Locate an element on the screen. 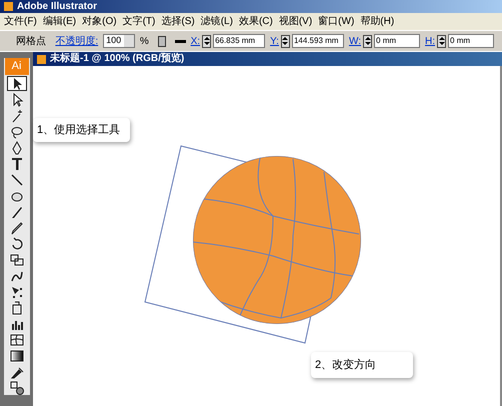 This screenshot has width=502, height=406. mesh-icon is located at coordinates (16, 340).